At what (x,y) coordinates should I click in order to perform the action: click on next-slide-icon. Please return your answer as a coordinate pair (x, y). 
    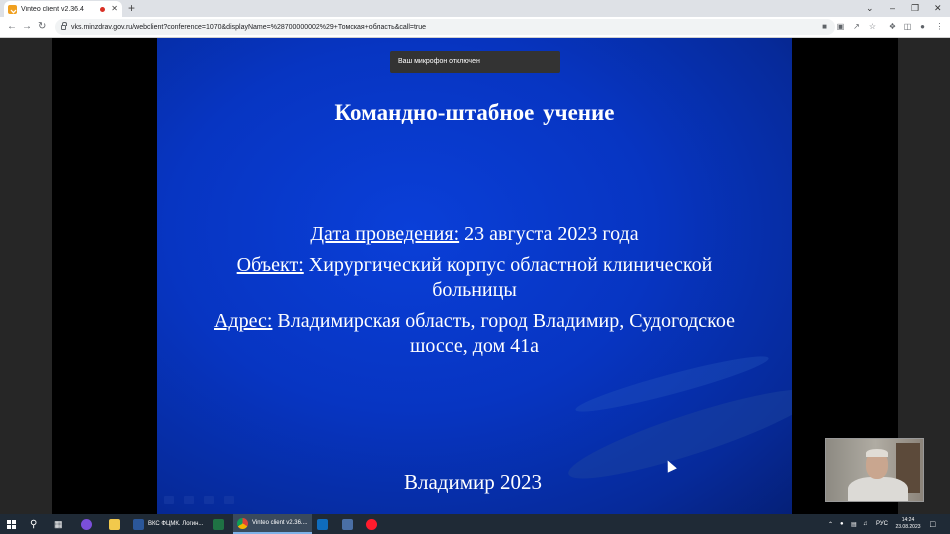
    Looking at the image, I should click on (229, 500).